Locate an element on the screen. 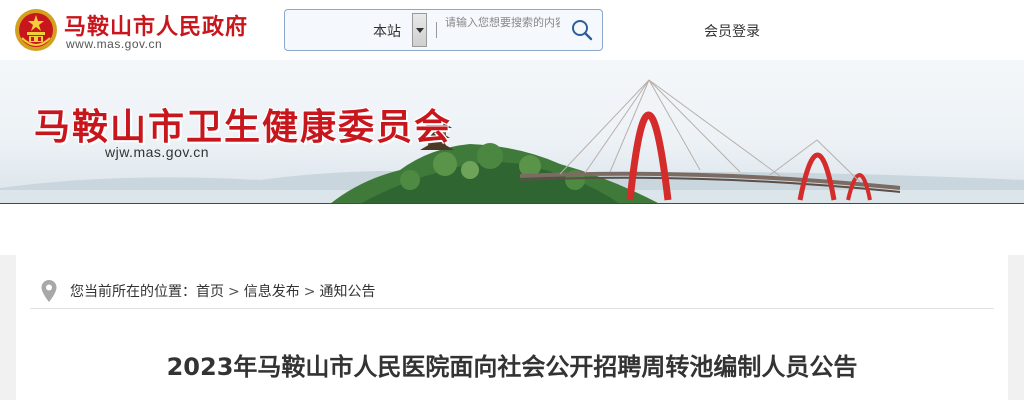 This screenshot has width=1024, height=400. search-box: 本站 is located at coordinates (443, 30).